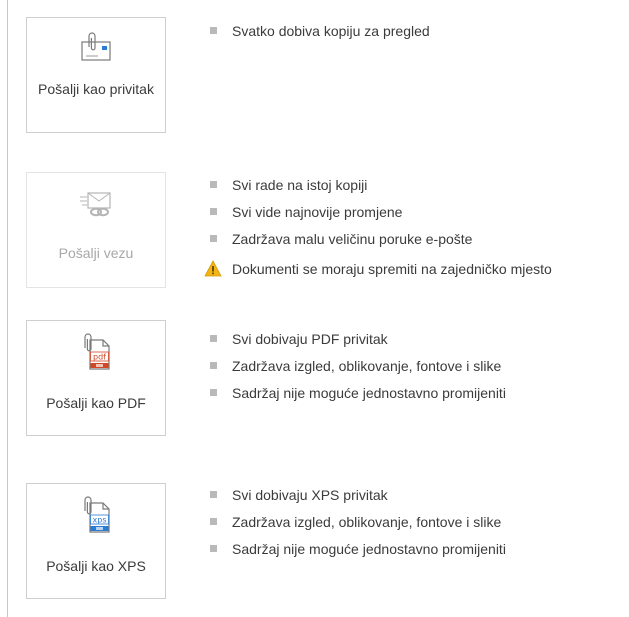 The image size is (629, 617). I want to click on attachment-bullet-list: Svatko dobiva kopiju za pregled, so click(319, 35).